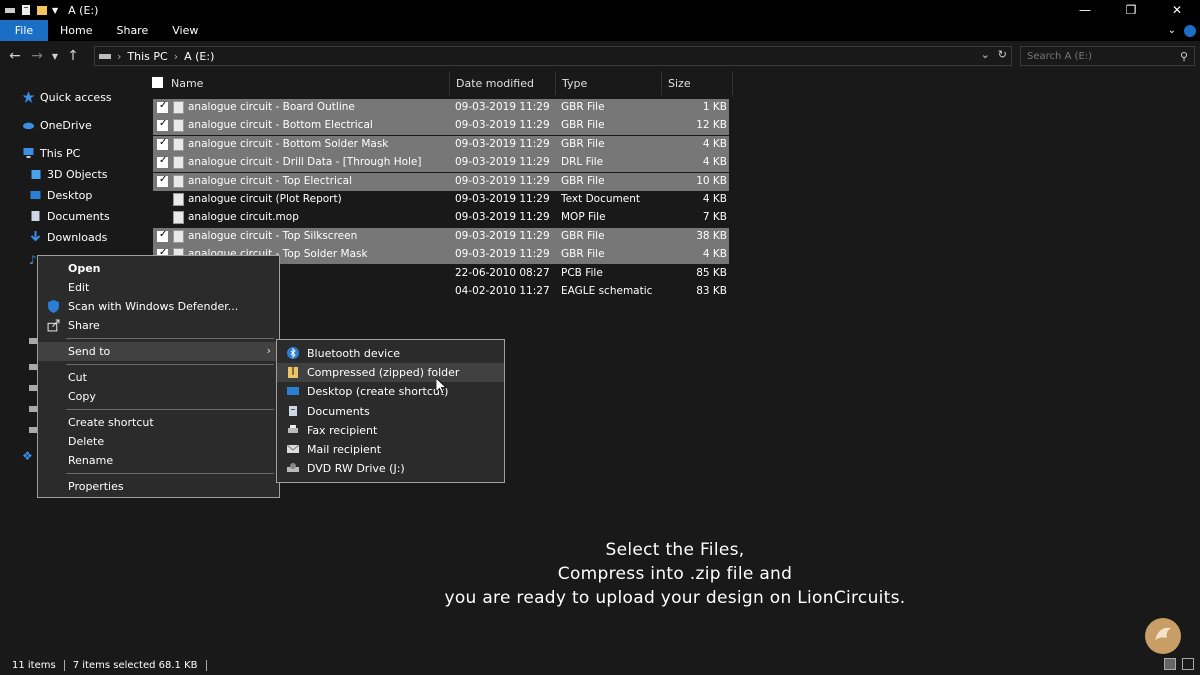  Describe the element at coordinates (1170, 664) in the screenshot. I see `details-view-icon` at that location.